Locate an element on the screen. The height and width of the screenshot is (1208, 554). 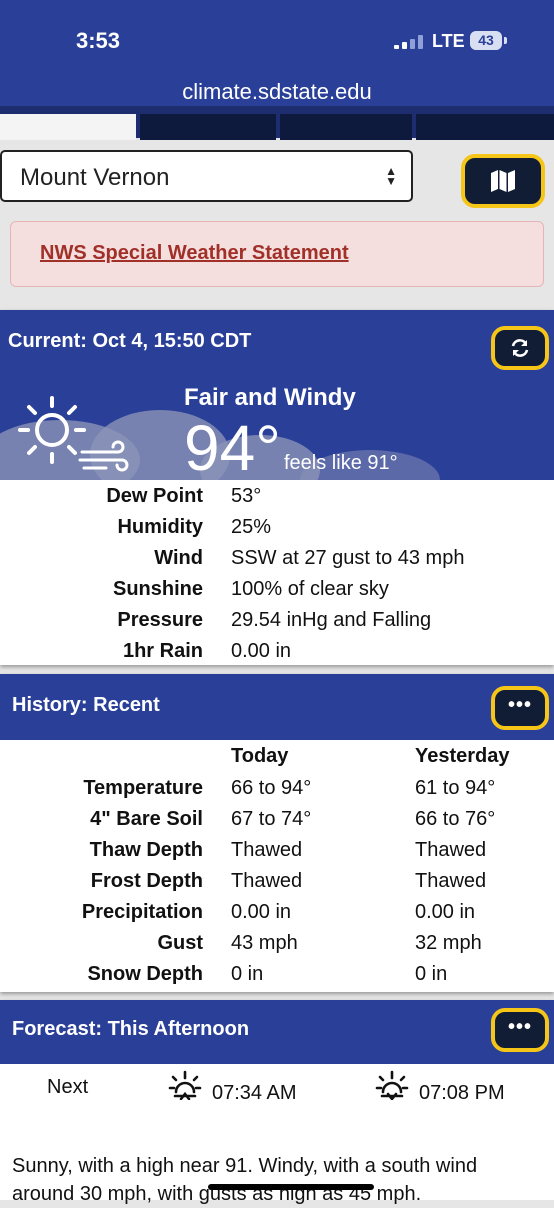
history-label: Gust is located at coordinates (180, 943).